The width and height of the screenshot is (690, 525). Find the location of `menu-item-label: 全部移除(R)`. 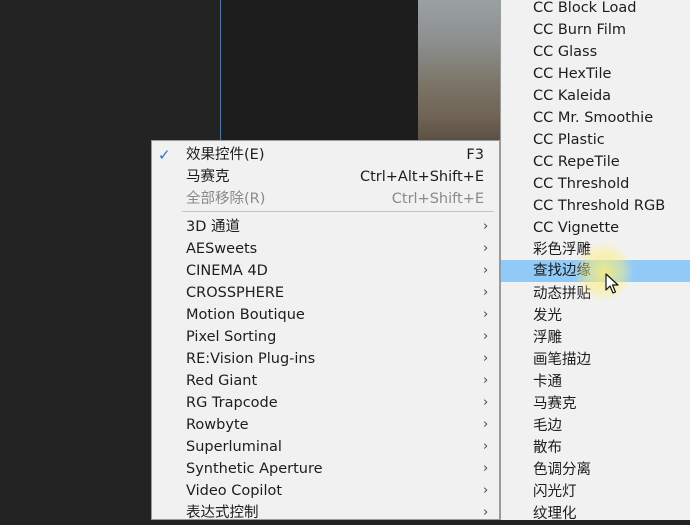

menu-item-label: 全部移除(R) is located at coordinates (226, 199).